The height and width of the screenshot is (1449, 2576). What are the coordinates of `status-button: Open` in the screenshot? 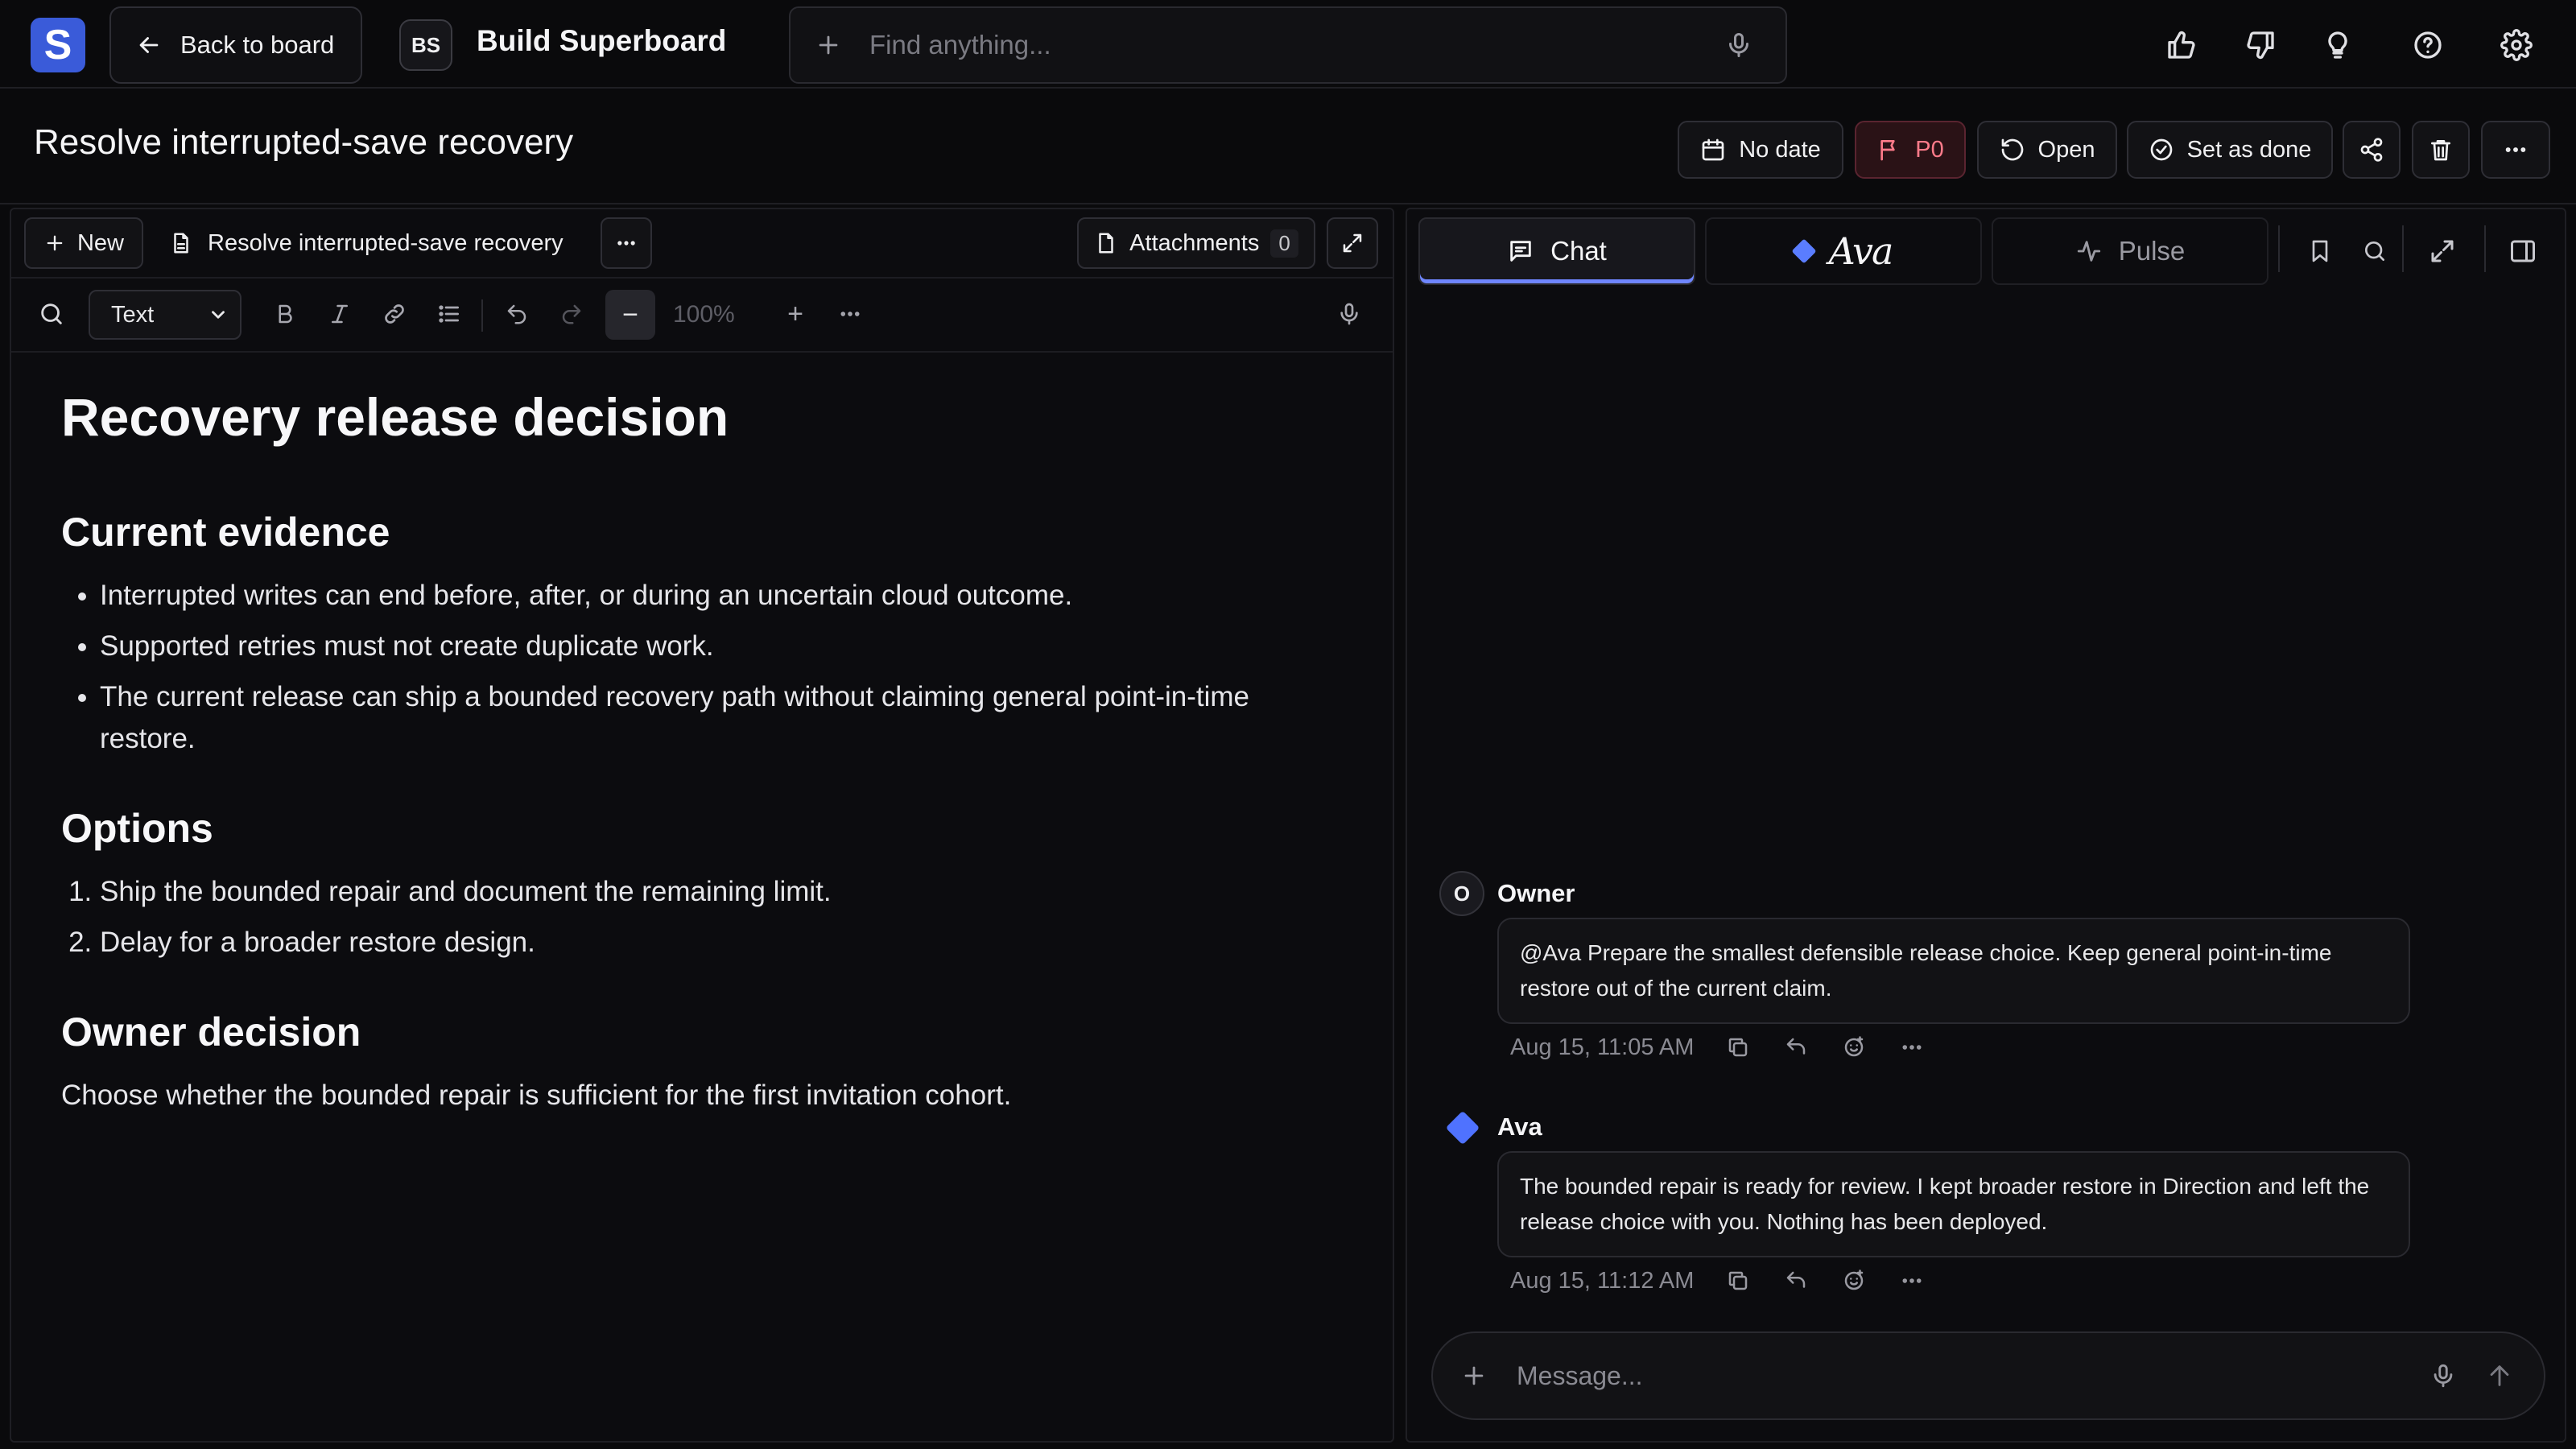 It's located at (2047, 150).